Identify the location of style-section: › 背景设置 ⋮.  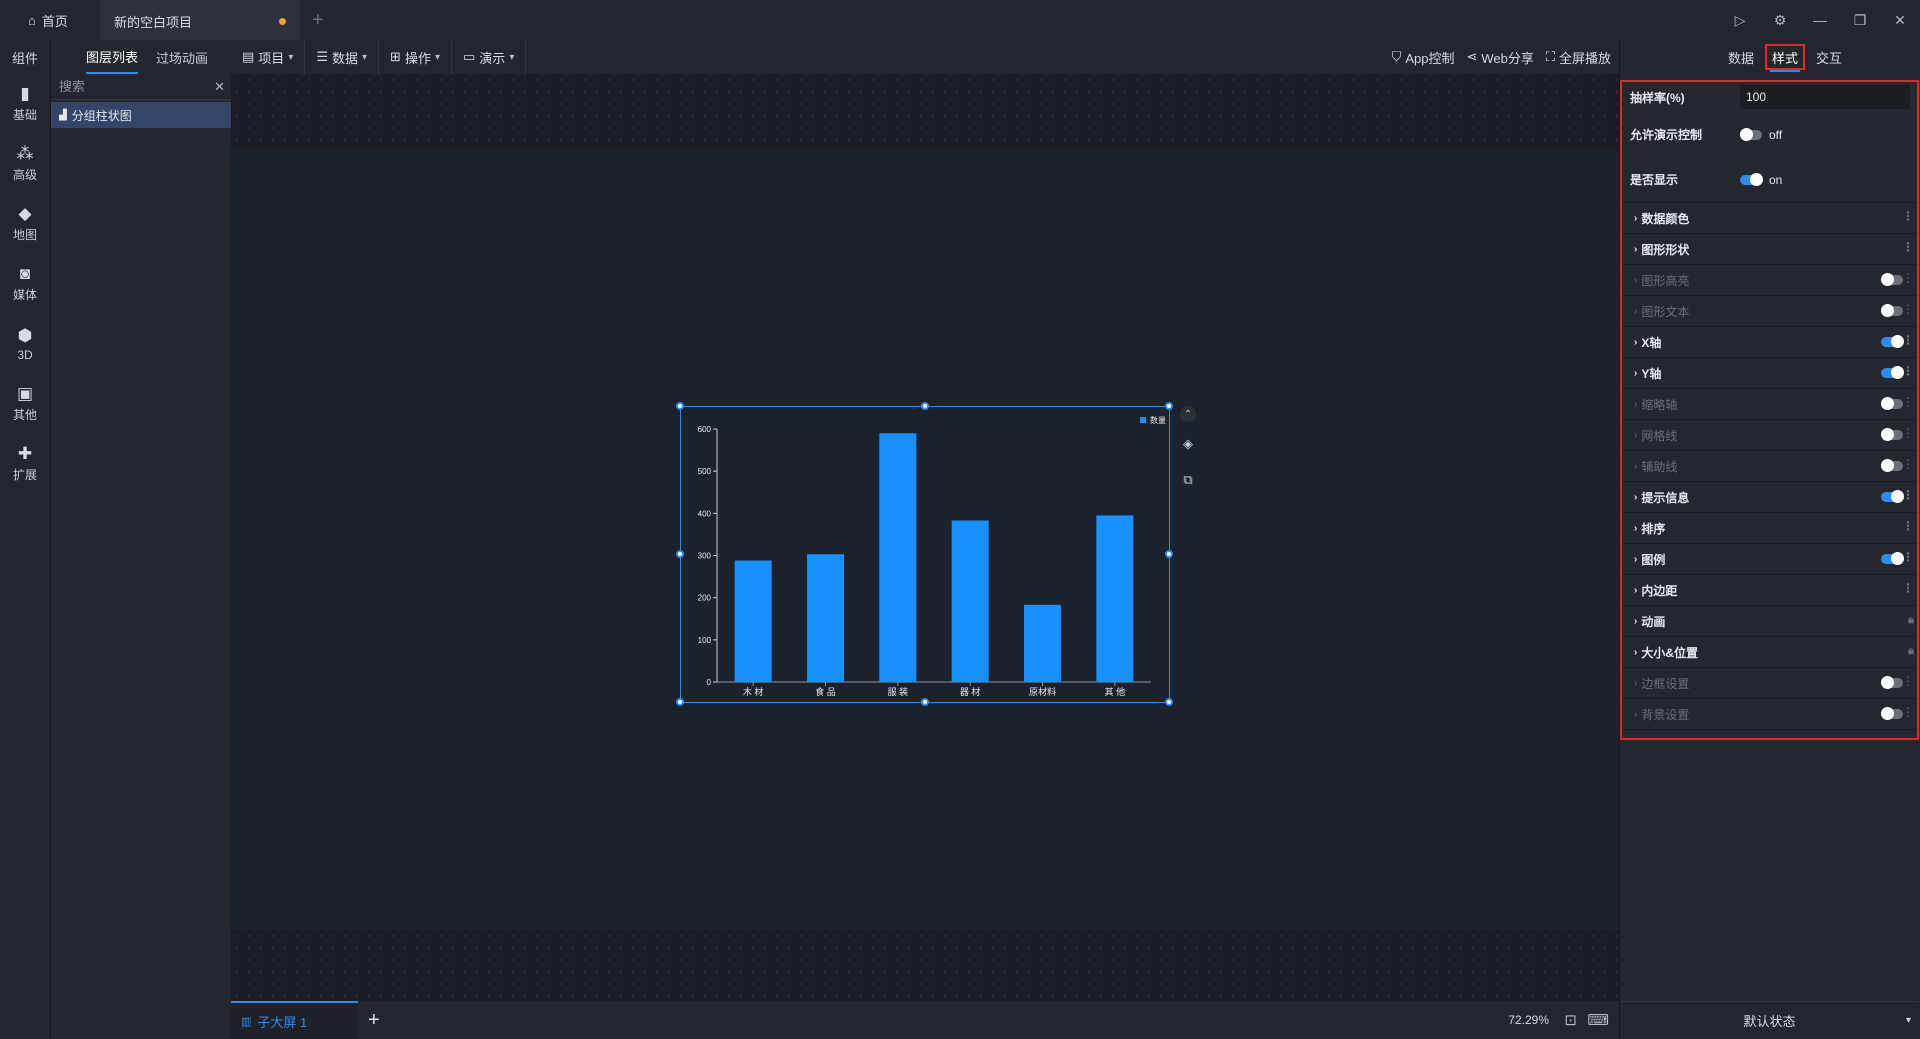
(1769, 714).